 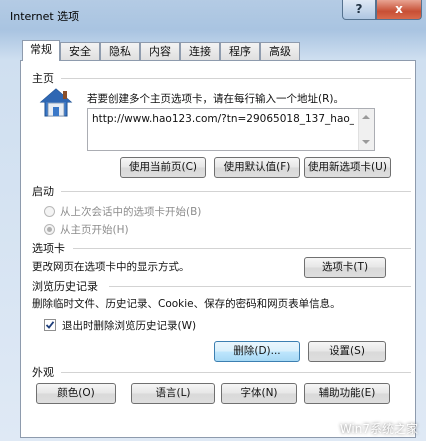 What do you see at coordinates (366, 142) in the screenshot?
I see `scroll-down-icon` at bounding box center [366, 142].